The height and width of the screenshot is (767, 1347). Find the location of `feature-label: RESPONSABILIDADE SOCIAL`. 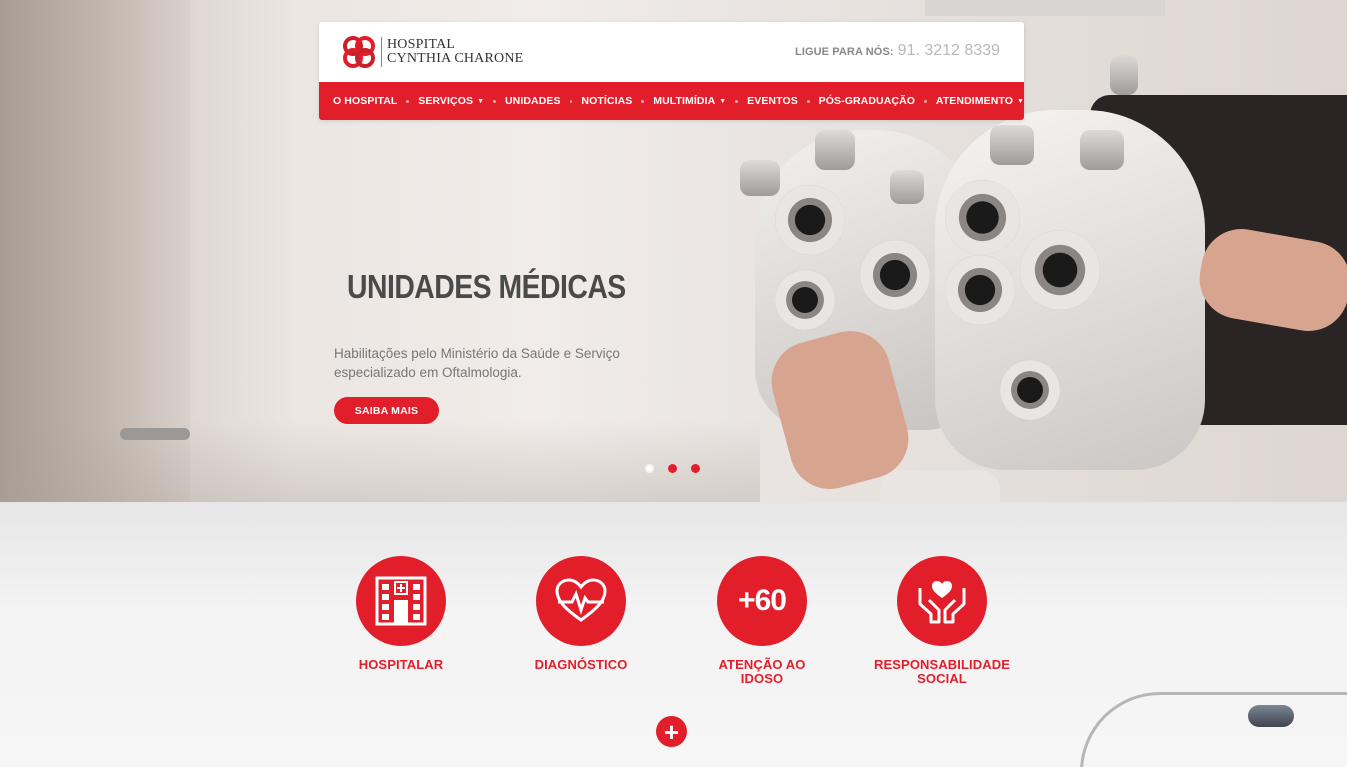

feature-label: RESPONSABILIDADE SOCIAL is located at coordinates (942, 671).